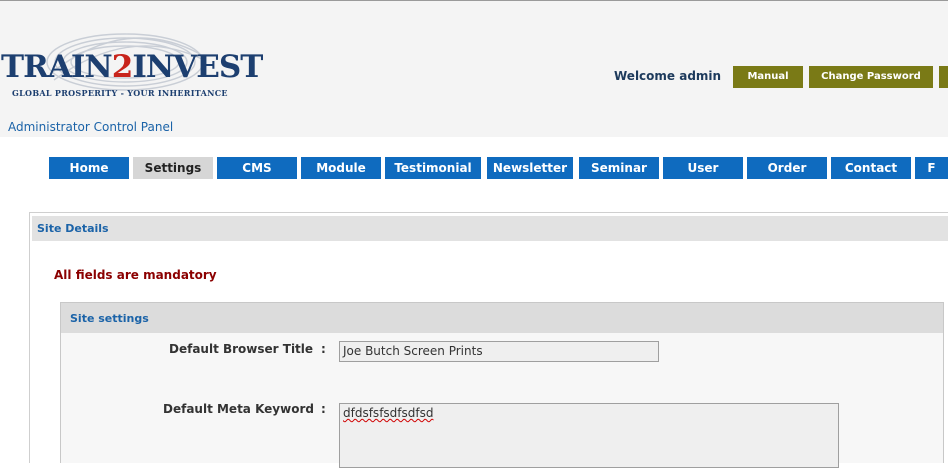 The image size is (948, 468). Describe the element at coordinates (341, 168) in the screenshot. I see `nav-module: Module` at that location.